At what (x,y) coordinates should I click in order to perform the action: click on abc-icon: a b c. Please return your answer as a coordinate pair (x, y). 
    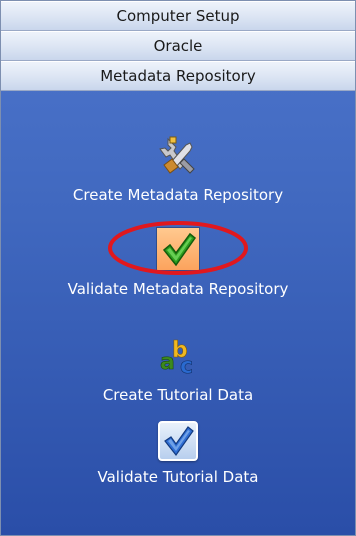
    Looking at the image, I should click on (177, 358).